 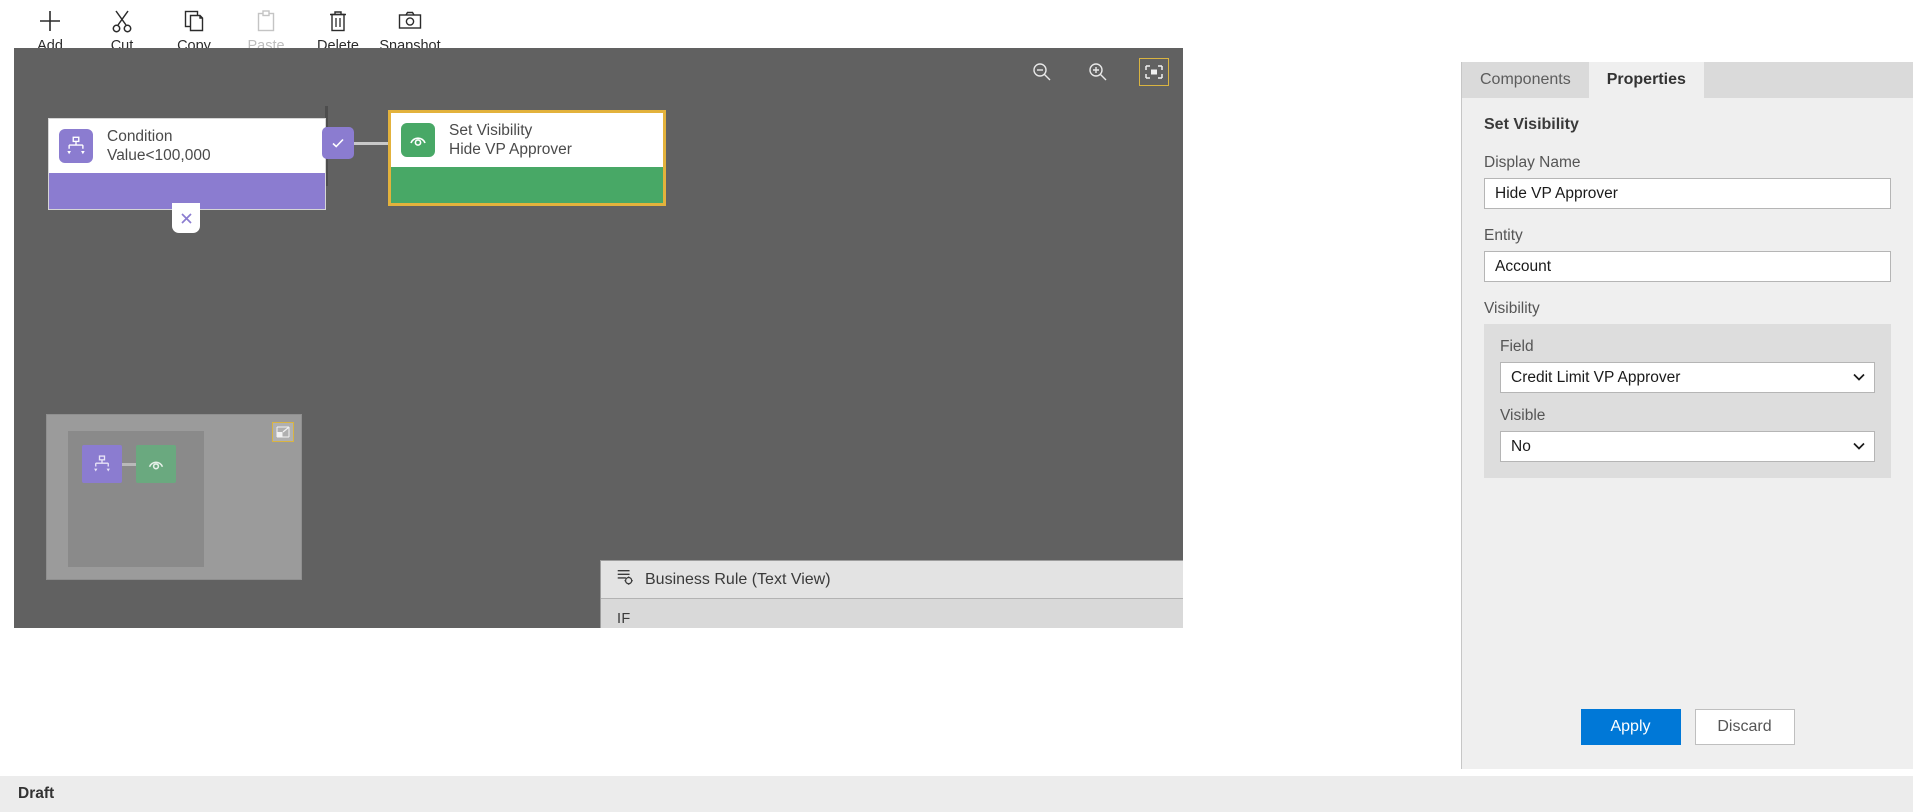 What do you see at coordinates (1687, 193) in the screenshot?
I see `display-name-field: Hide VP Approver` at bounding box center [1687, 193].